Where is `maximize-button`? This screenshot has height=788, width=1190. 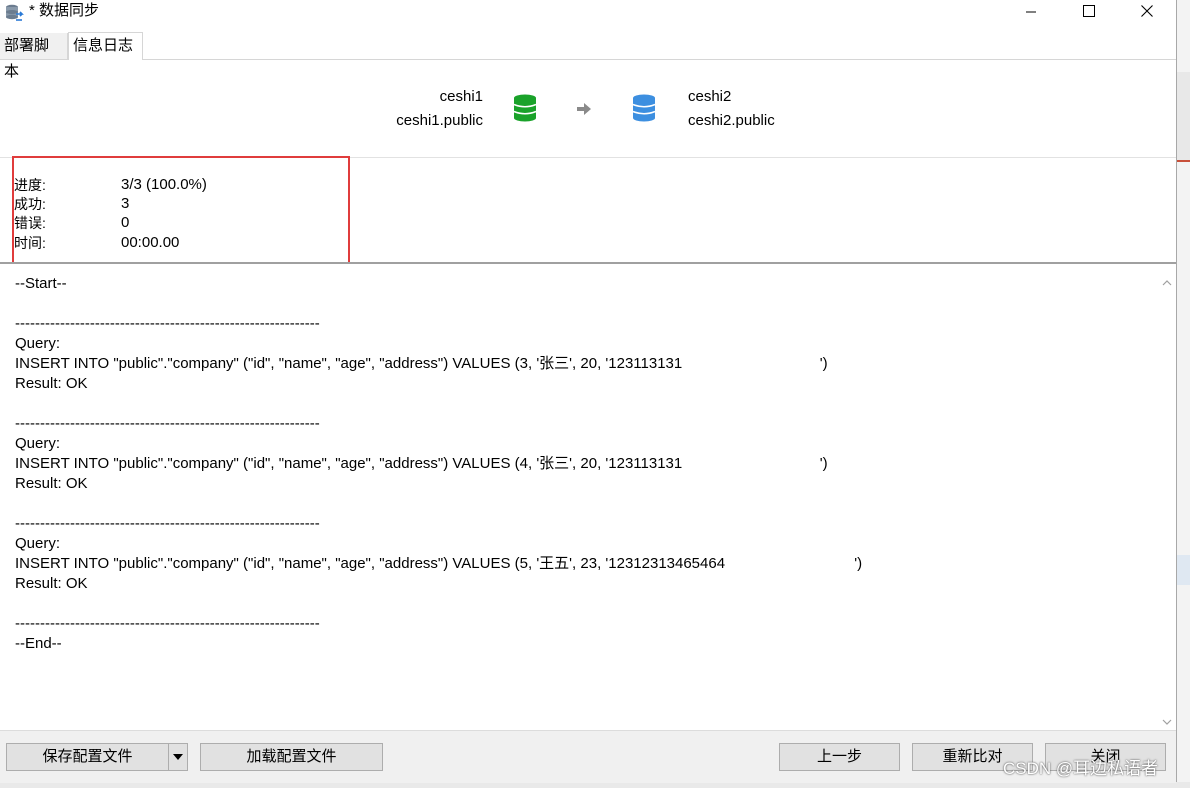
maximize-button is located at coordinates (1089, 11).